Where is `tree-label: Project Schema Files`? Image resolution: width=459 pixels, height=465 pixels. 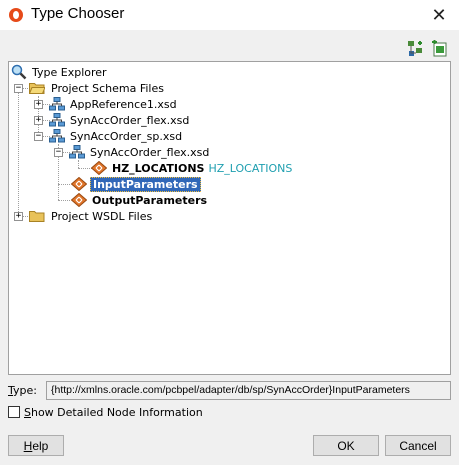 tree-label: Project Schema Files is located at coordinates (107, 88).